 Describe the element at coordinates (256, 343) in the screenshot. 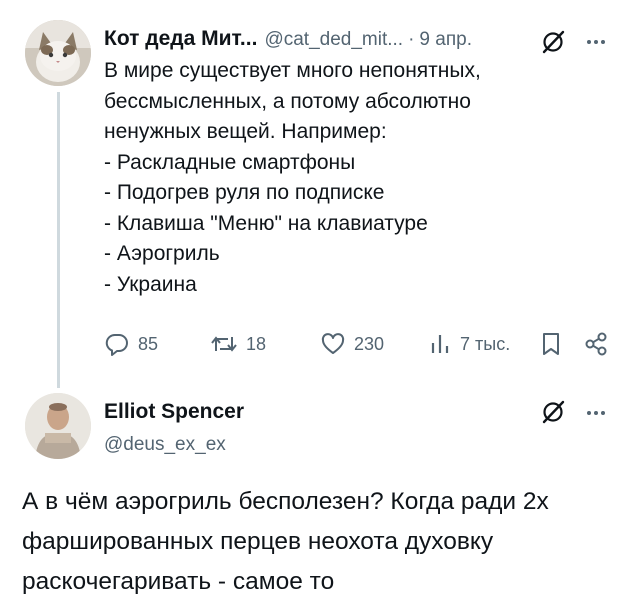

I see `repost-count: 18` at that location.